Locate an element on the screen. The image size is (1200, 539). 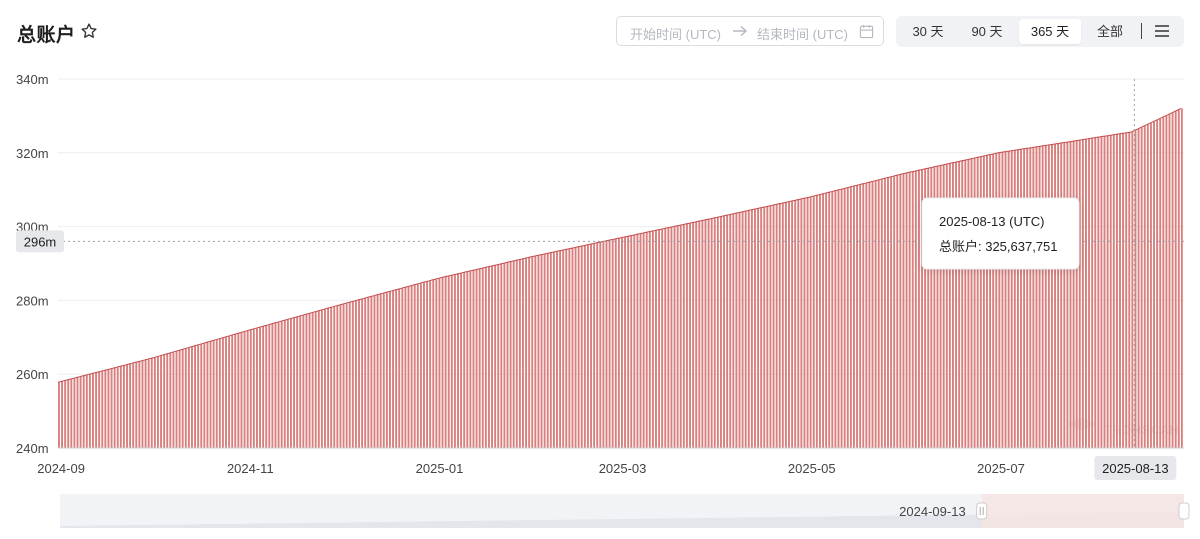
range-all-button: 全部 is located at coordinates (1110, 31).